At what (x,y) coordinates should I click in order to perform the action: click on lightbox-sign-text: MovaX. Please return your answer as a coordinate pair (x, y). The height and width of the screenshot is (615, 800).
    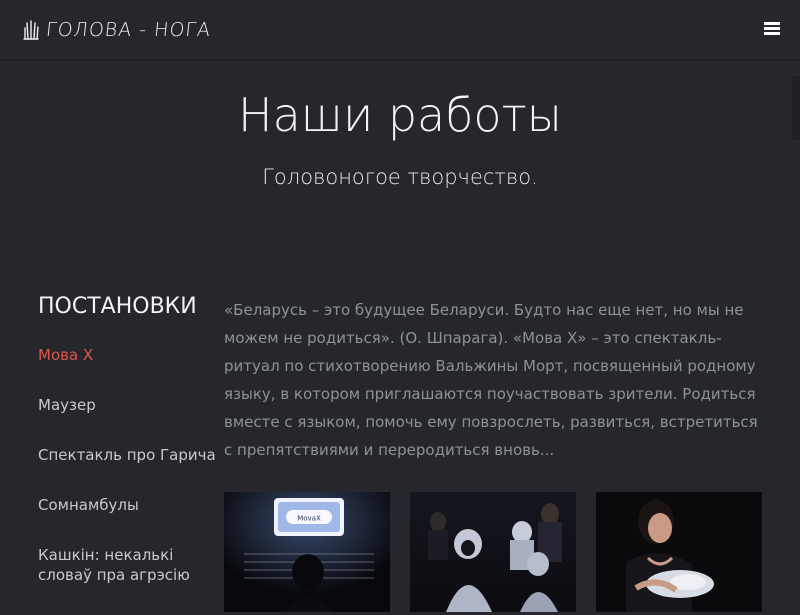
    Looking at the image, I should click on (309, 519).